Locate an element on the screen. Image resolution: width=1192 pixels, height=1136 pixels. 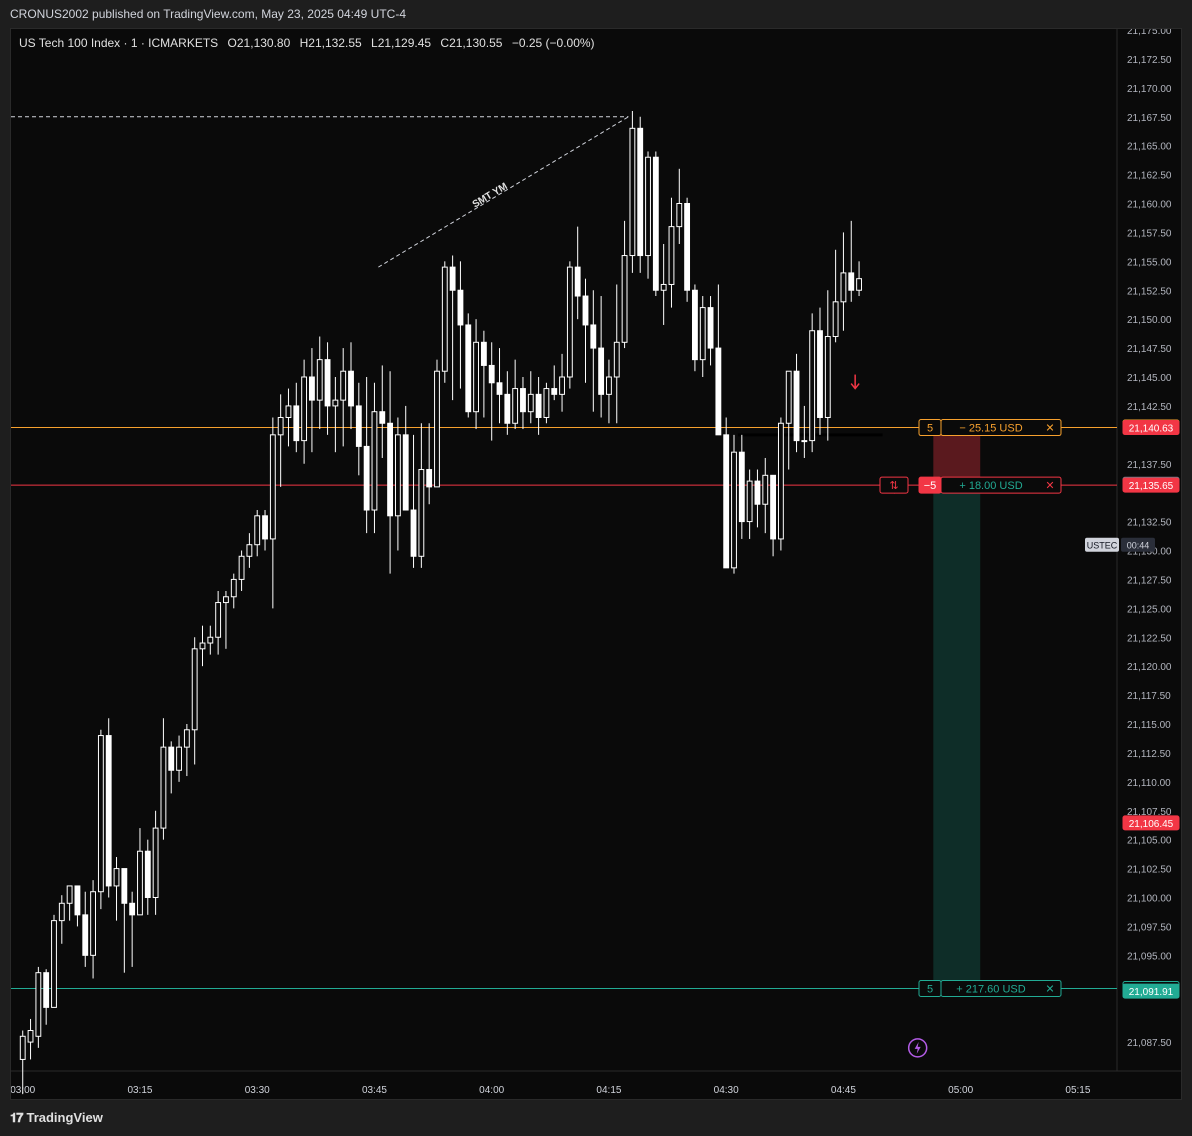
order-pnl: + 217.60 USD is located at coordinates (990, 990).